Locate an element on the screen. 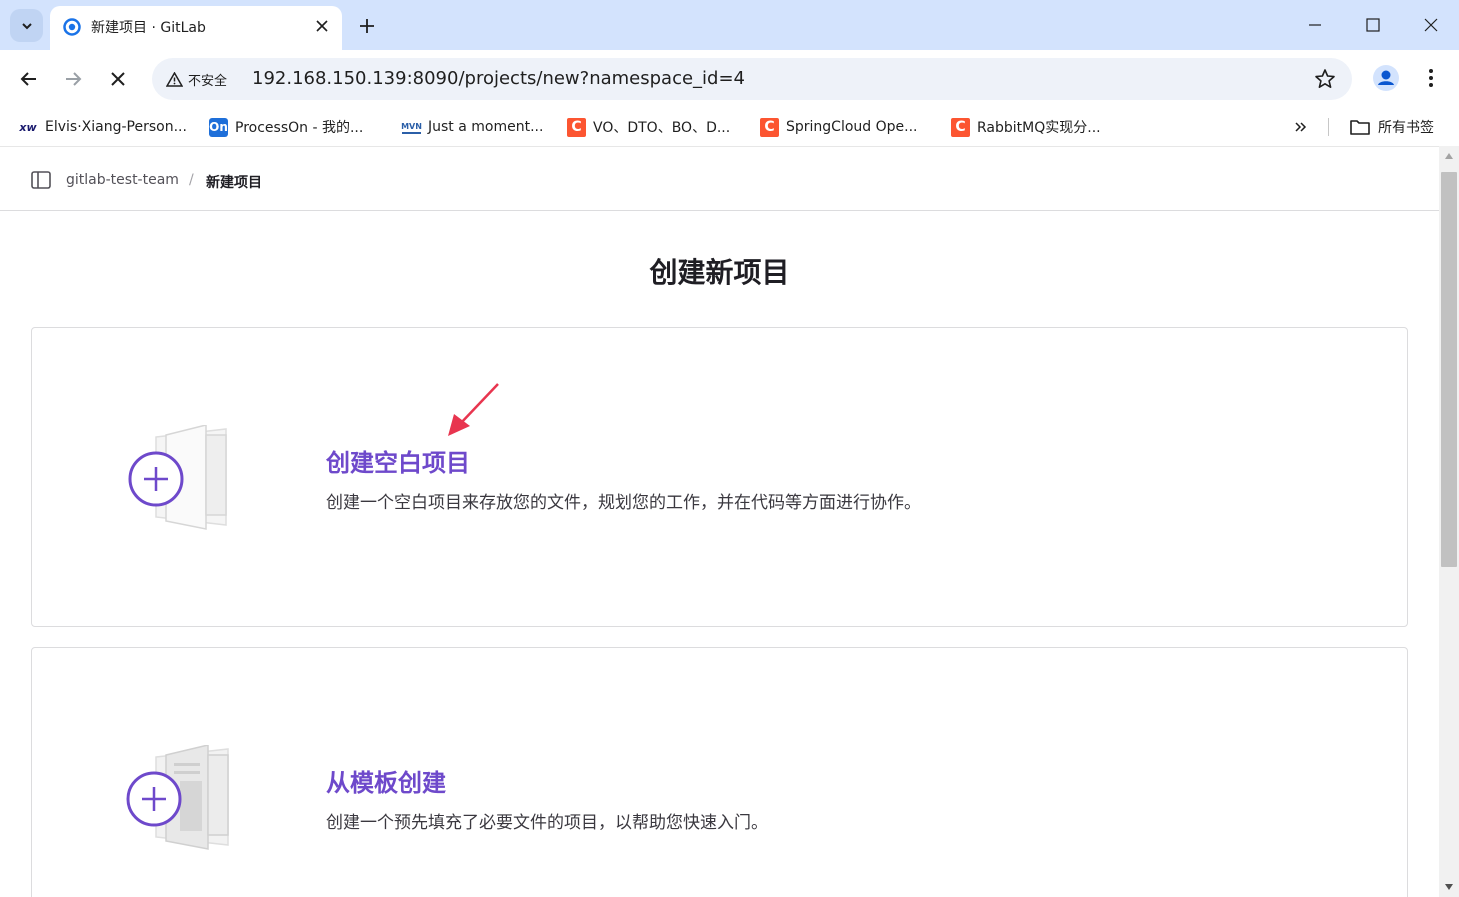 The width and height of the screenshot is (1459, 897). close-window-button is located at coordinates (1431, 25).